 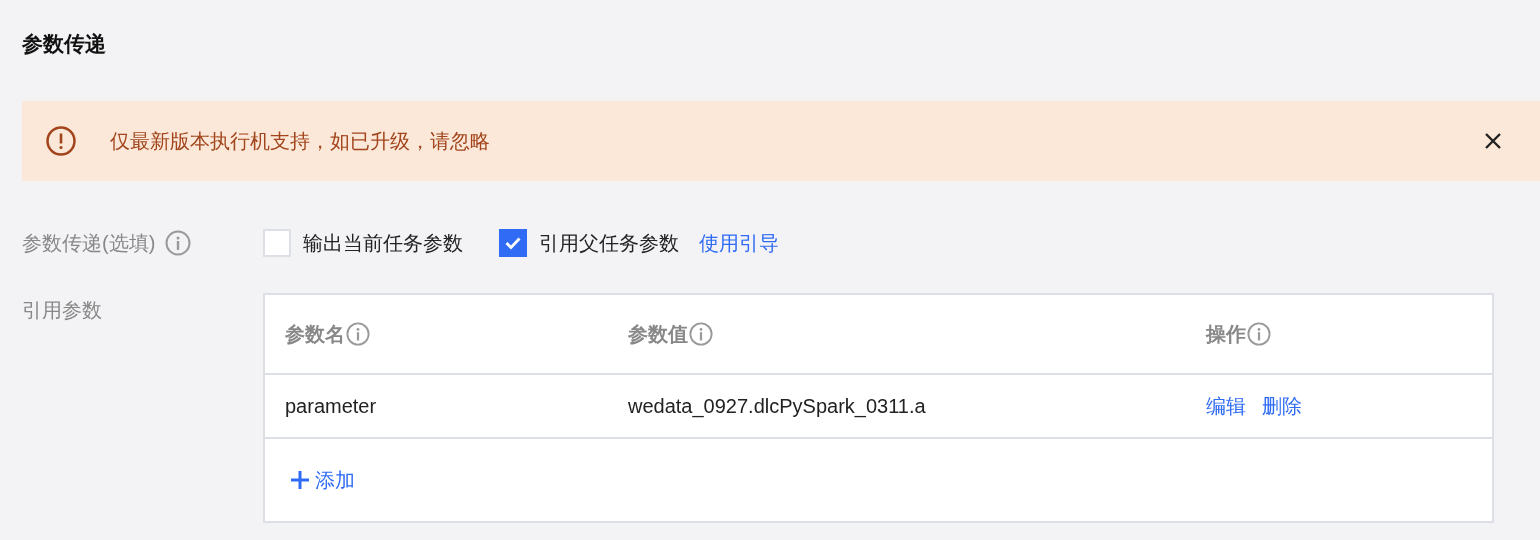 What do you see at coordinates (89, 243) in the screenshot?
I see `field-label: 参数传递(选填)` at bounding box center [89, 243].